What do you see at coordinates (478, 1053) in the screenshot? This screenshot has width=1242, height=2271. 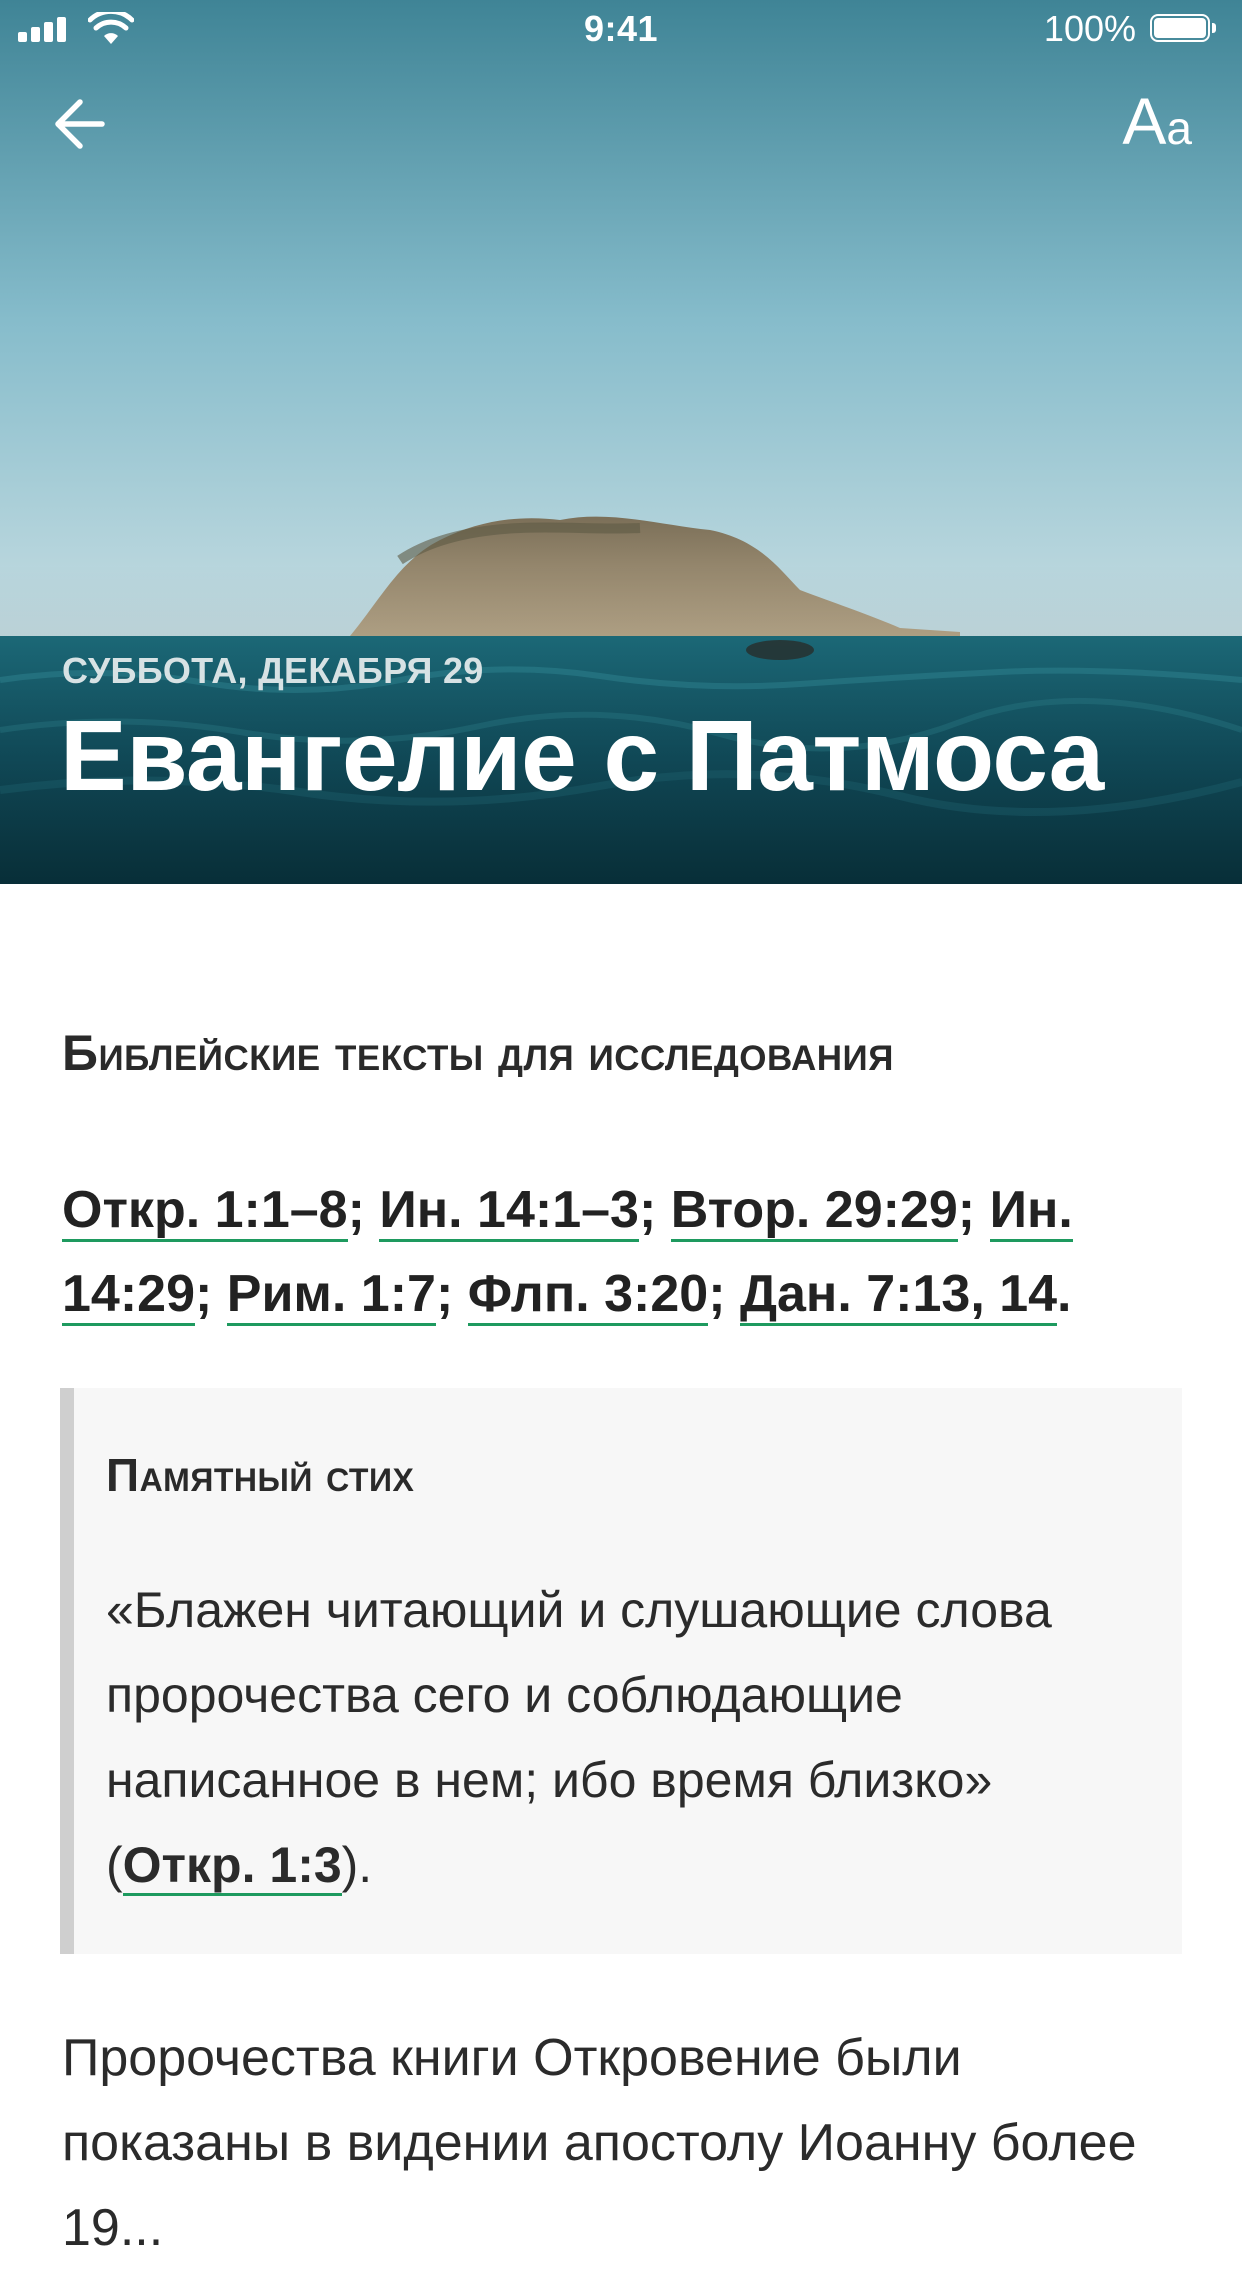 I see `study-texts-heading: Библейские тексты для исследования` at bounding box center [478, 1053].